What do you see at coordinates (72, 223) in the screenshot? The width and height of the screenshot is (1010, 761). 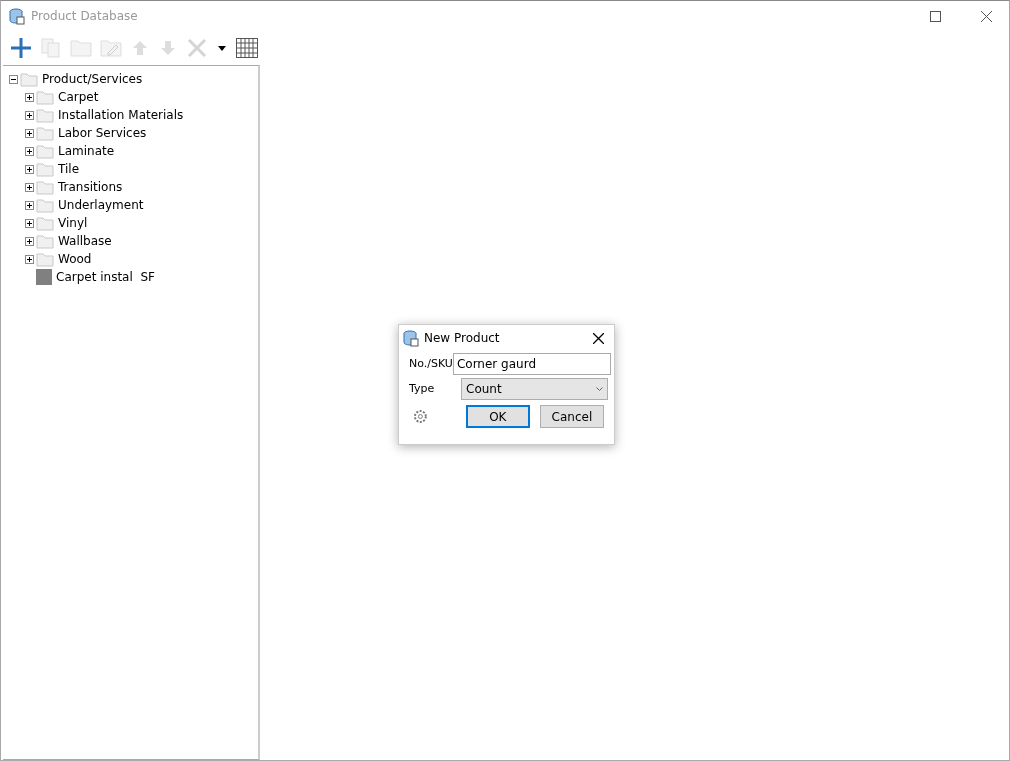 I see `tree-item: Vinyl` at bounding box center [72, 223].